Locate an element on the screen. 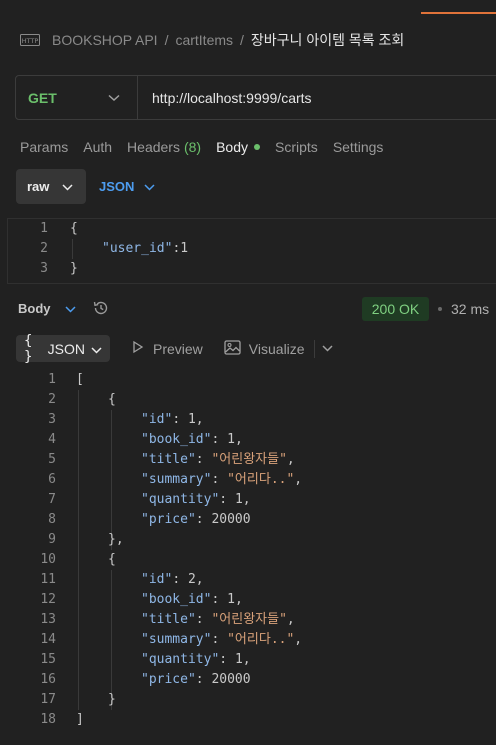 Image resolution: width=496 pixels, height=745 pixels. tab-auth: Auth is located at coordinates (97, 147).